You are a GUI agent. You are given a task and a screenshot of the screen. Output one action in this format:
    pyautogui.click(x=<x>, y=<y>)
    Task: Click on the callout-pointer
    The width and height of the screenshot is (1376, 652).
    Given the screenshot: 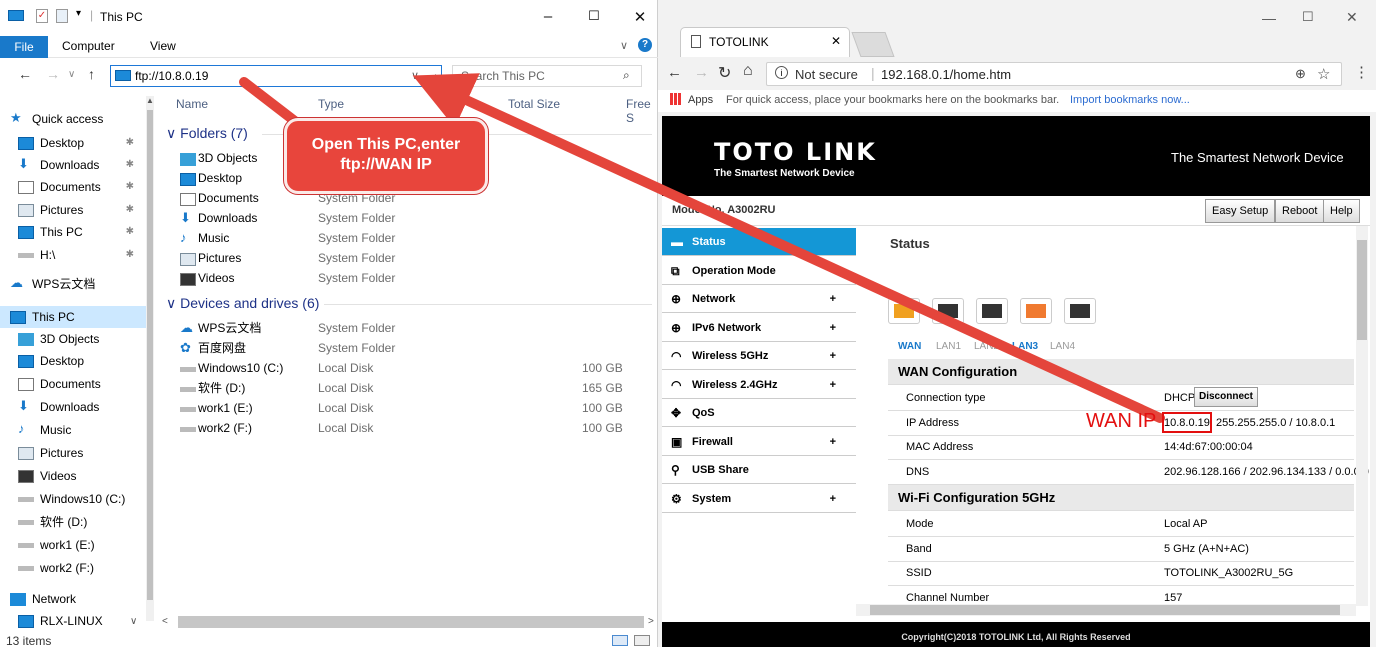 What is the action you would take?
    pyautogui.click(x=270, y=102)
    